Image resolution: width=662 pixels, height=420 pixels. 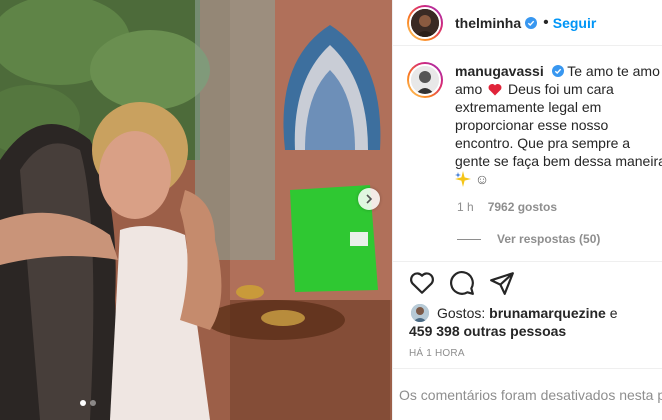 I want to click on author-avatar-image, so click(x=425, y=22).